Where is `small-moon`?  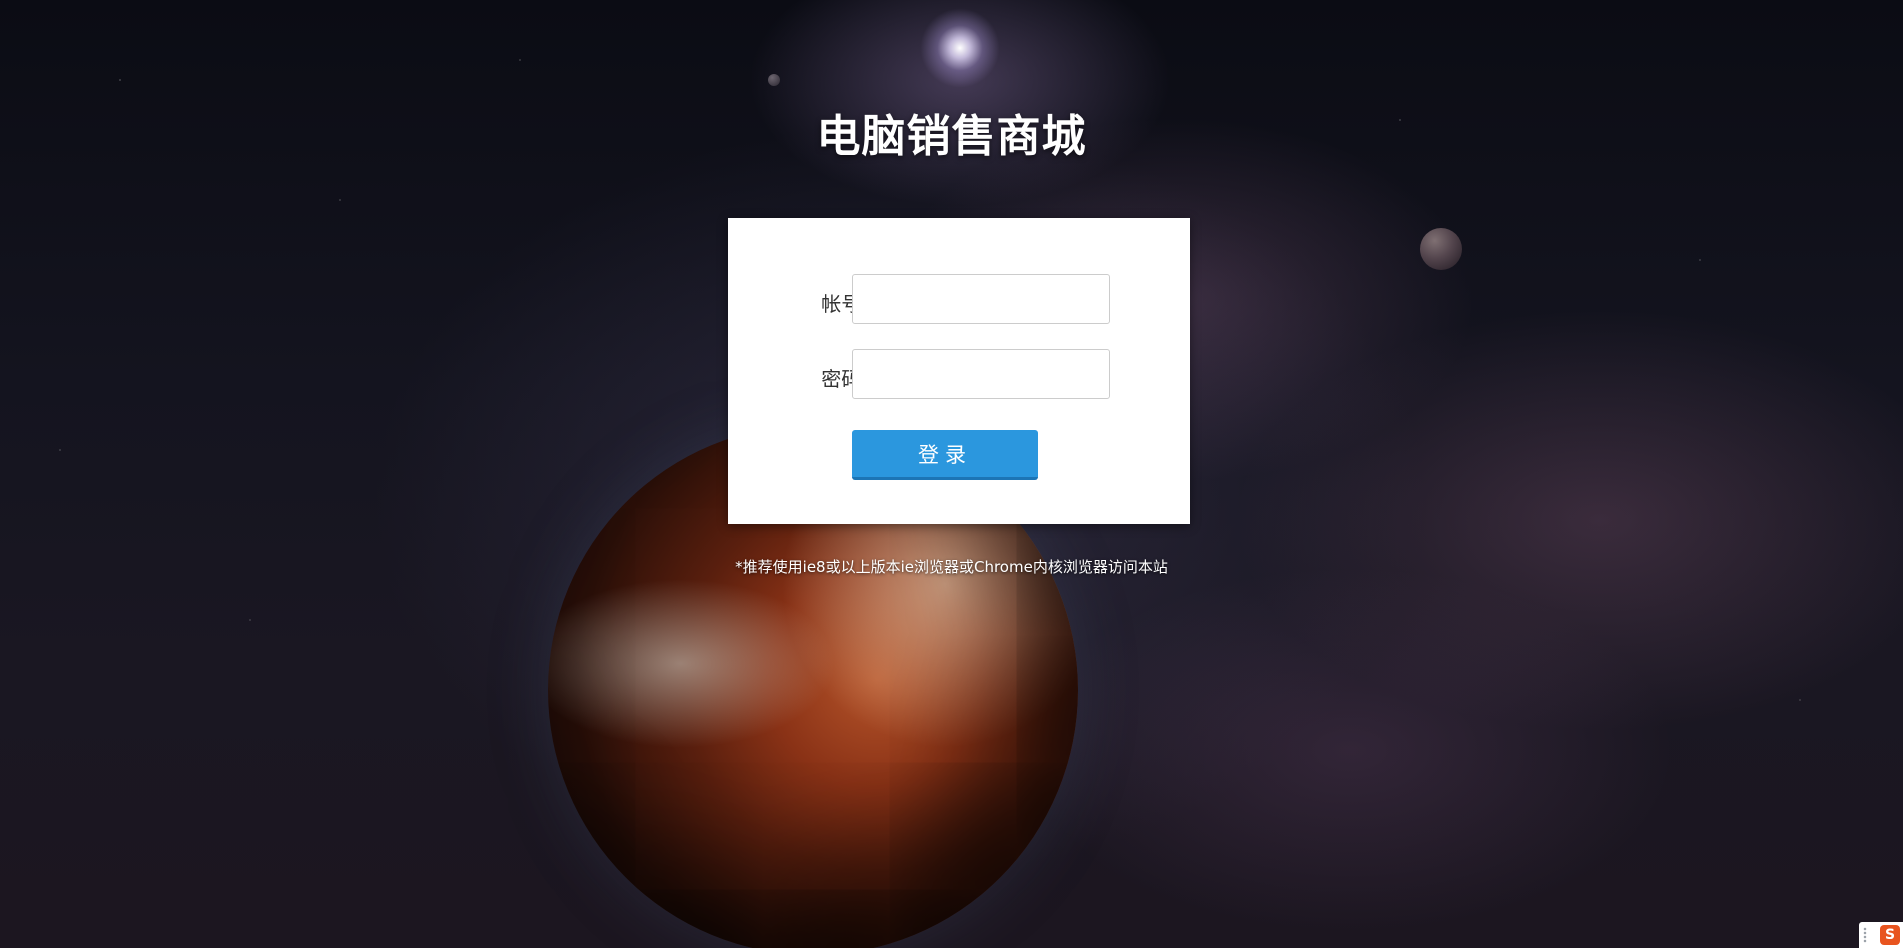
small-moon is located at coordinates (1441, 249).